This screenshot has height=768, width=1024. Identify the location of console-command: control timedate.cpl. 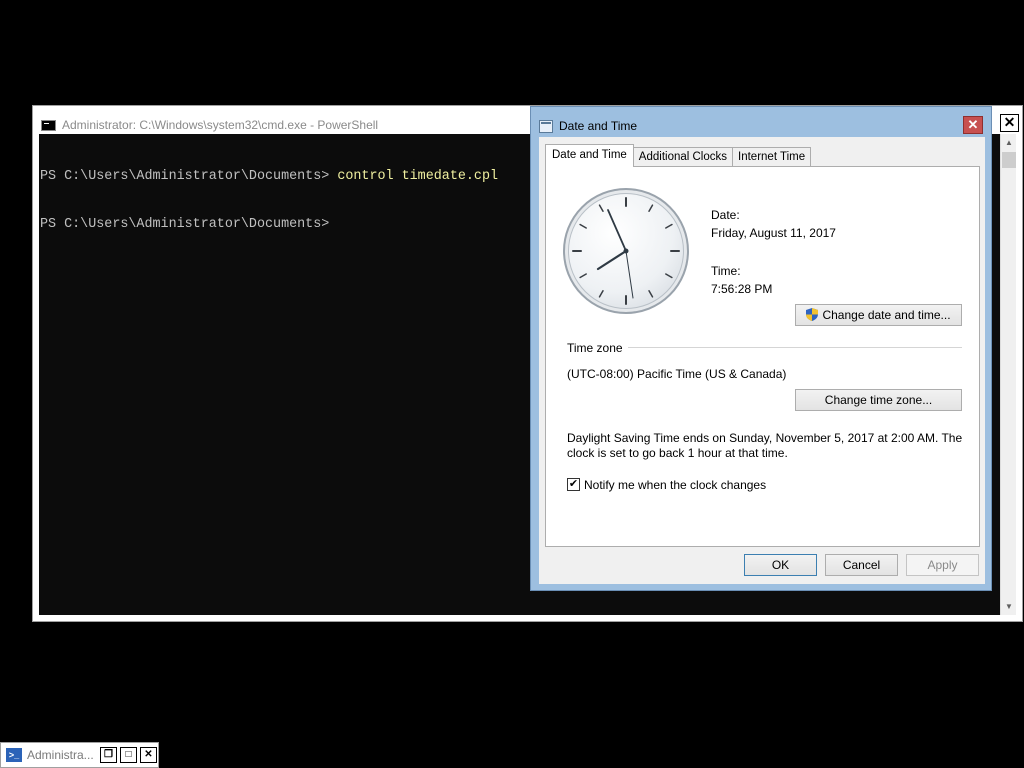
(418, 176).